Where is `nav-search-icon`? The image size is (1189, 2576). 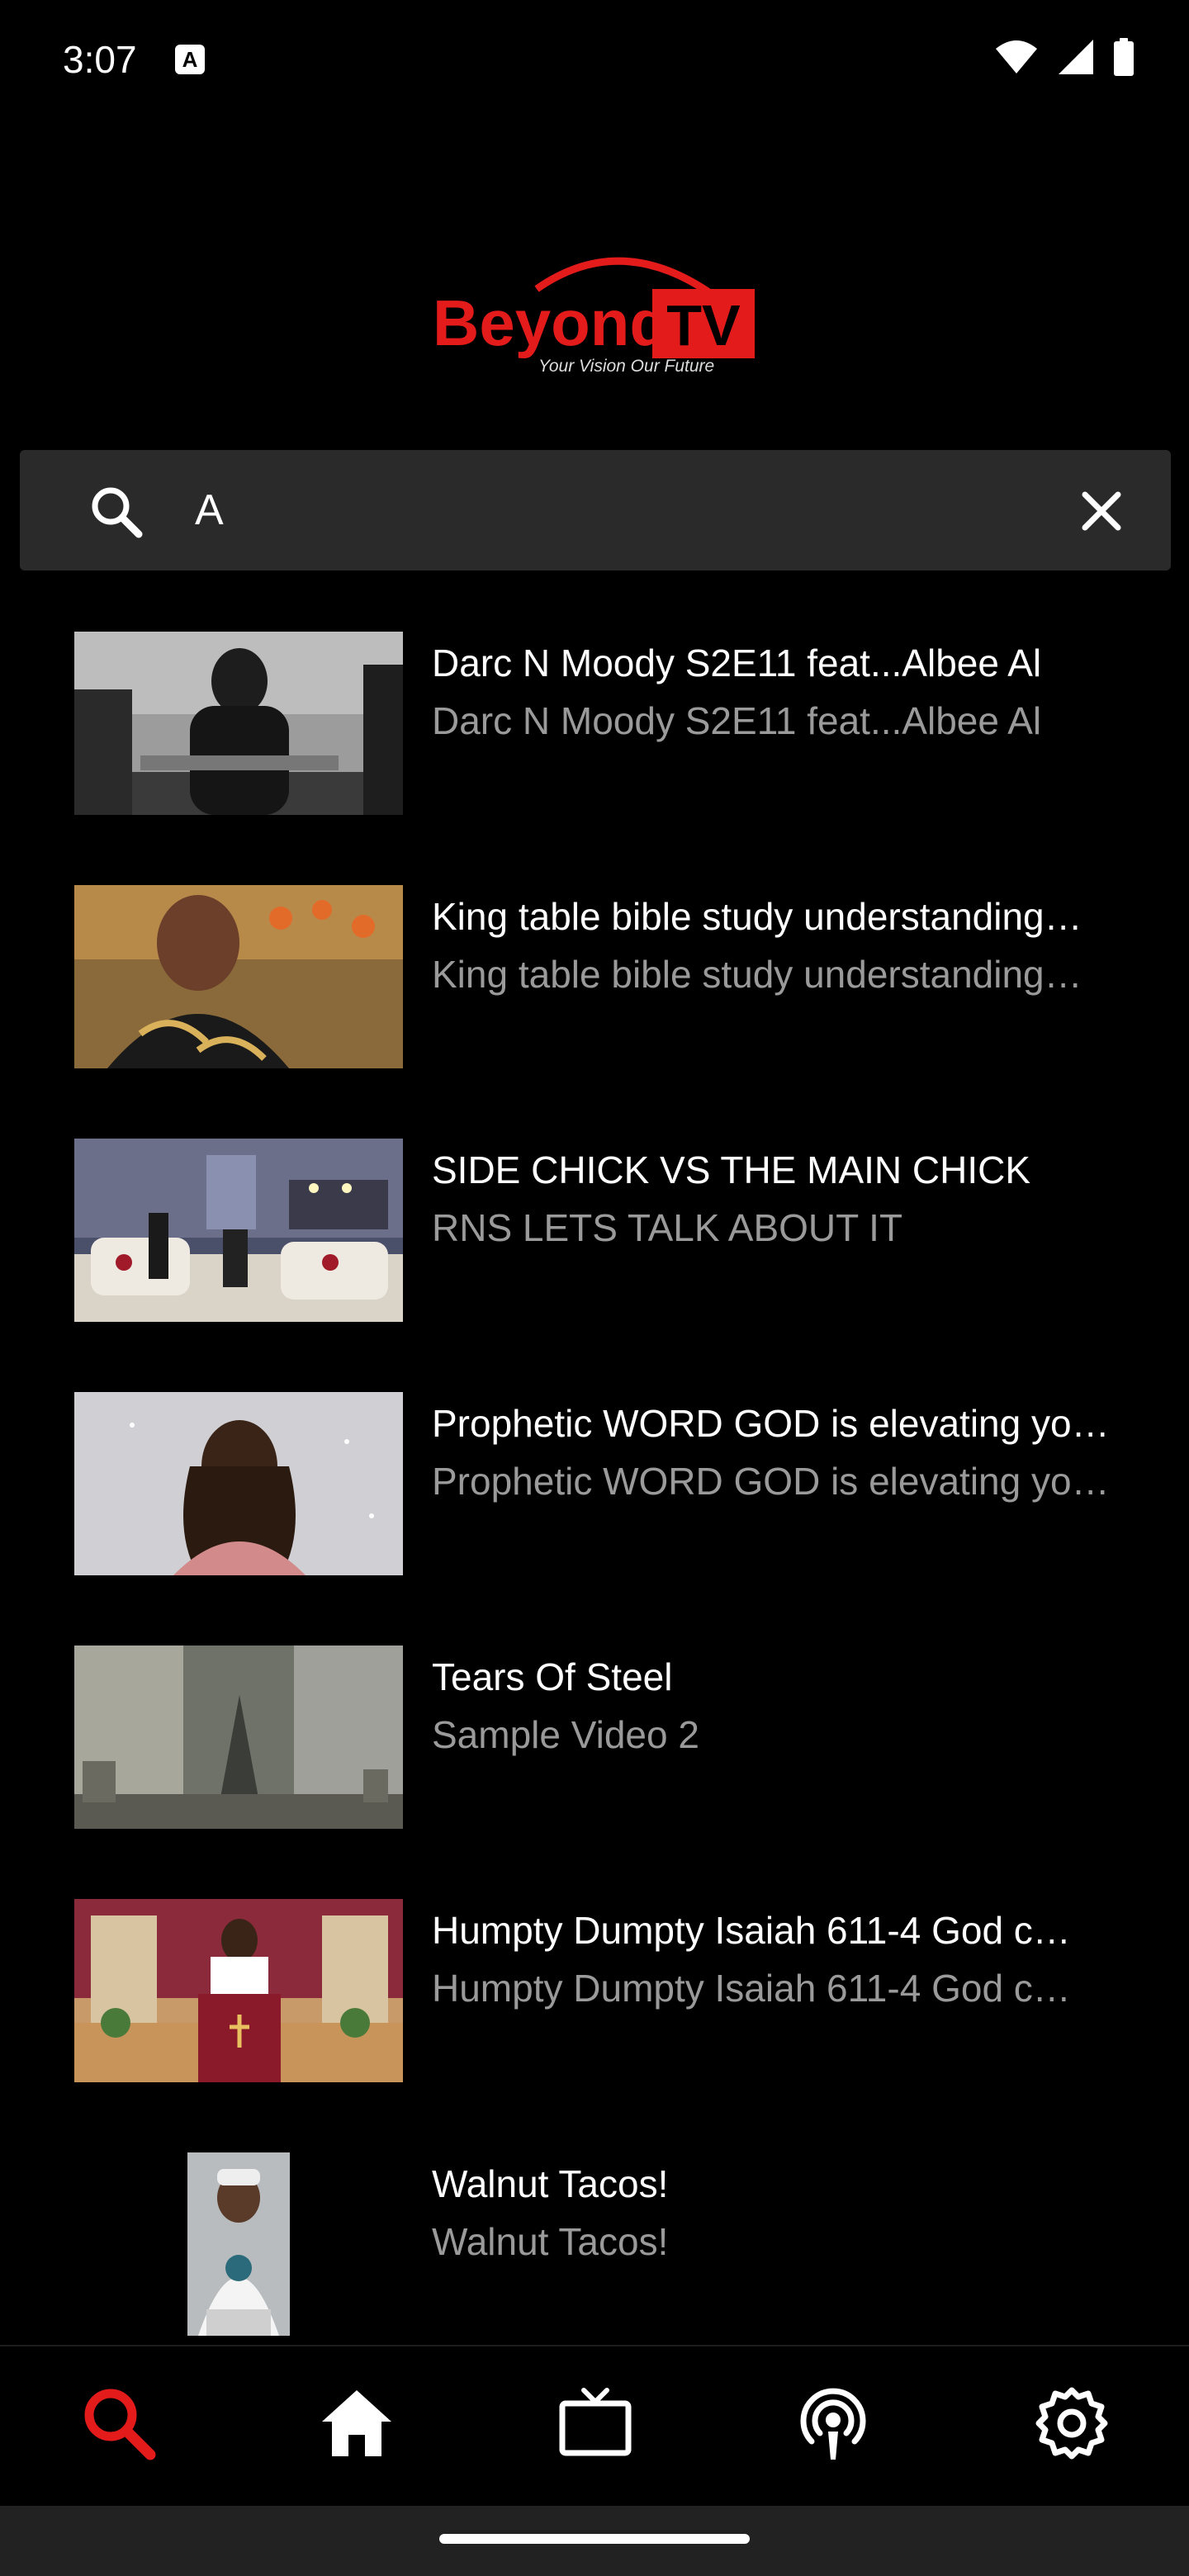
nav-search-icon is located at coordinates (118, 2423).